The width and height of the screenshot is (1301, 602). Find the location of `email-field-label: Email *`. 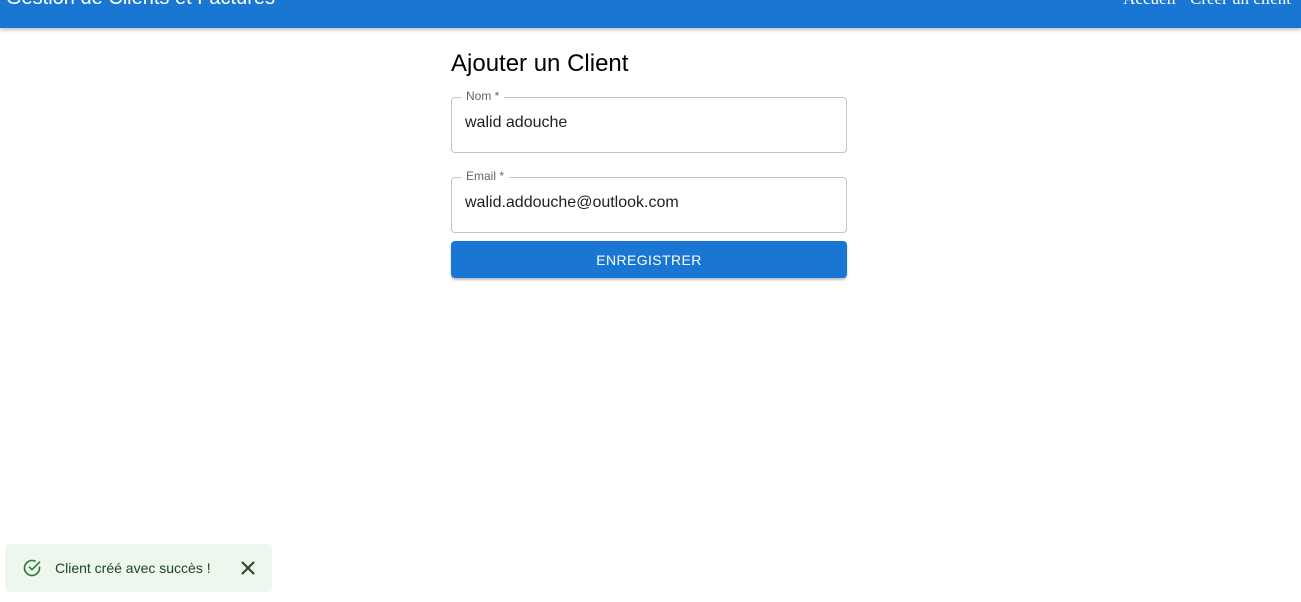

email-field-label: Email * is located at coordinates (485, 176).